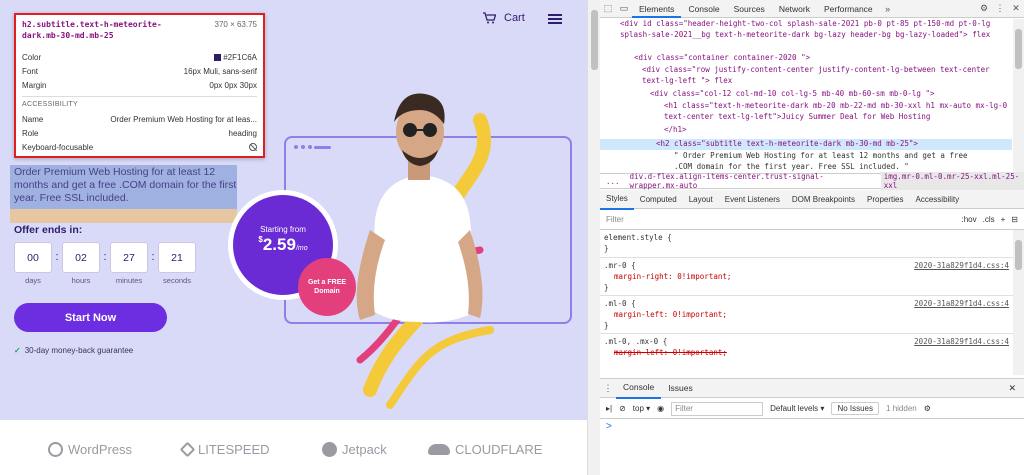  What do you see at coordinates (812, 219) in the screenshot?
I see `styles-filter-row: Filter :hov .cls + ⊟` at bounding box center [812, 219].